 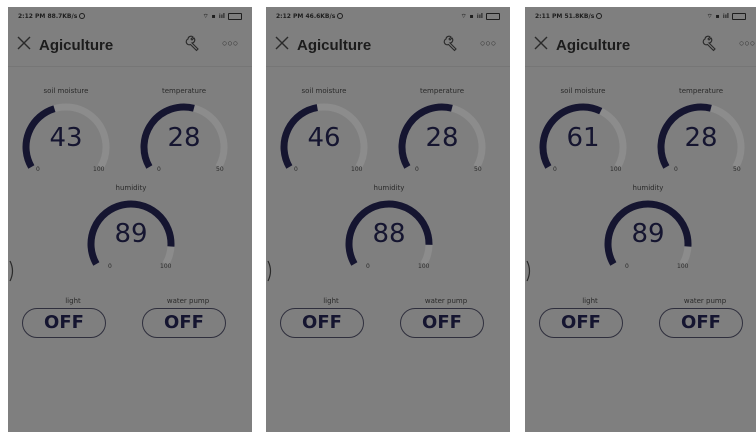 What do you see at coordinates (306, 16) in the screenshot?
I see `status-time: 2:12 PM 46.6KB/s` at bounding box center [306, 16].